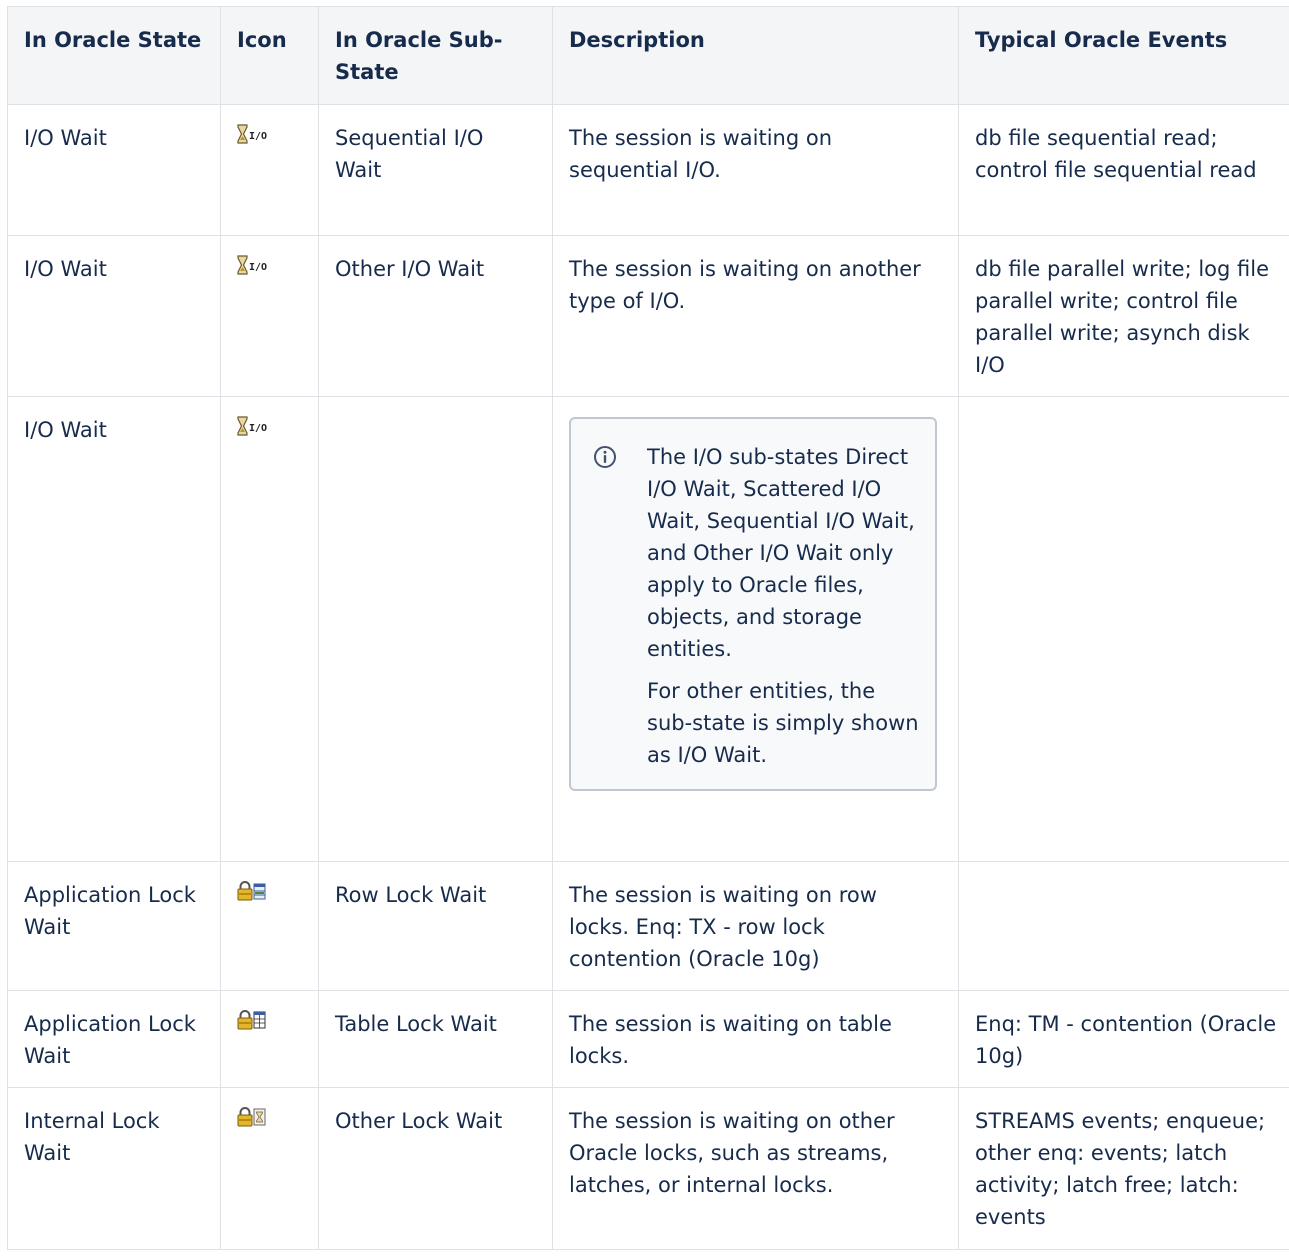  Describe the element at coordinates (252, 1118) in the screenshot. I see `lock-other-icon` at that location.